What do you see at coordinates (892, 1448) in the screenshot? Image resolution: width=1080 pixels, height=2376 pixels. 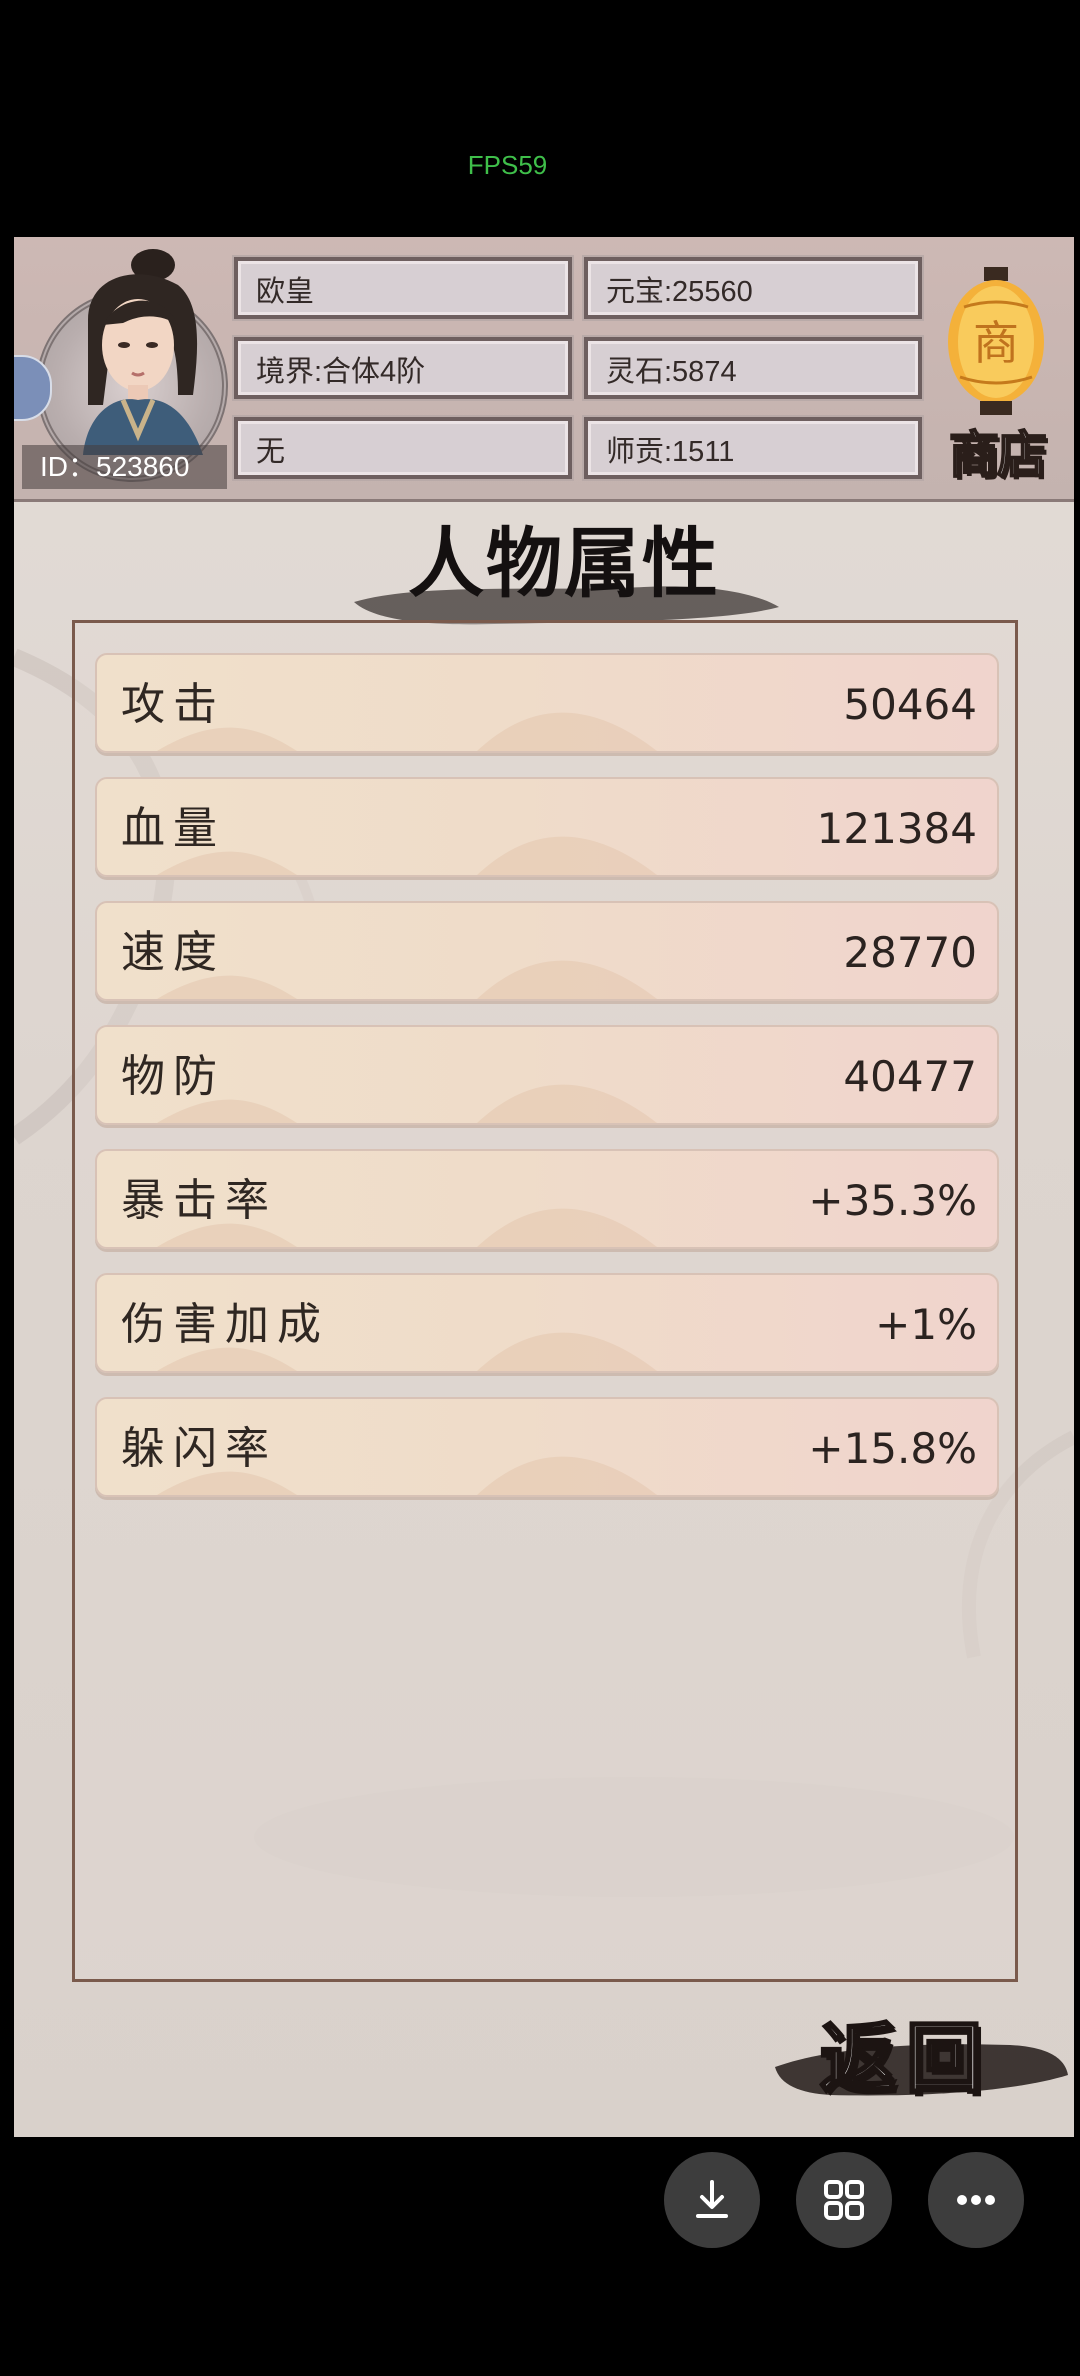 I see `stat-value: +15.8%` at bounding box center [892, 1448].